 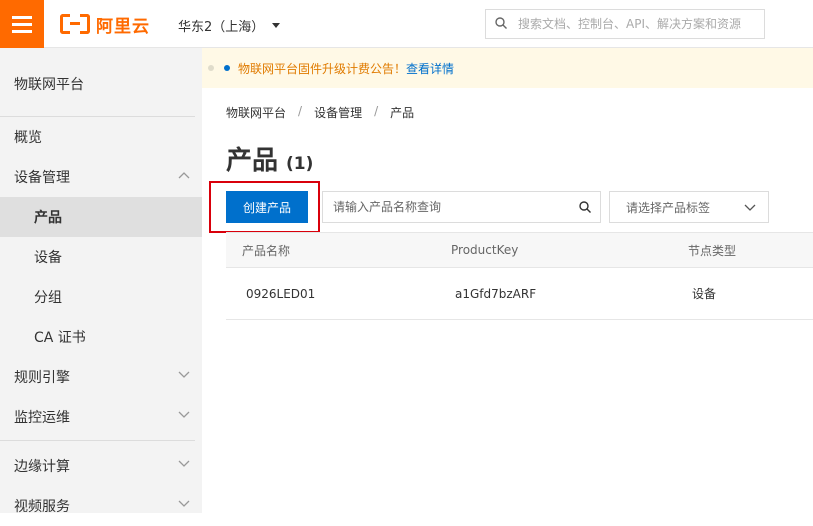 I want to click on sidebar-item-device-management: 设备管理, so click(x=101, y=177).